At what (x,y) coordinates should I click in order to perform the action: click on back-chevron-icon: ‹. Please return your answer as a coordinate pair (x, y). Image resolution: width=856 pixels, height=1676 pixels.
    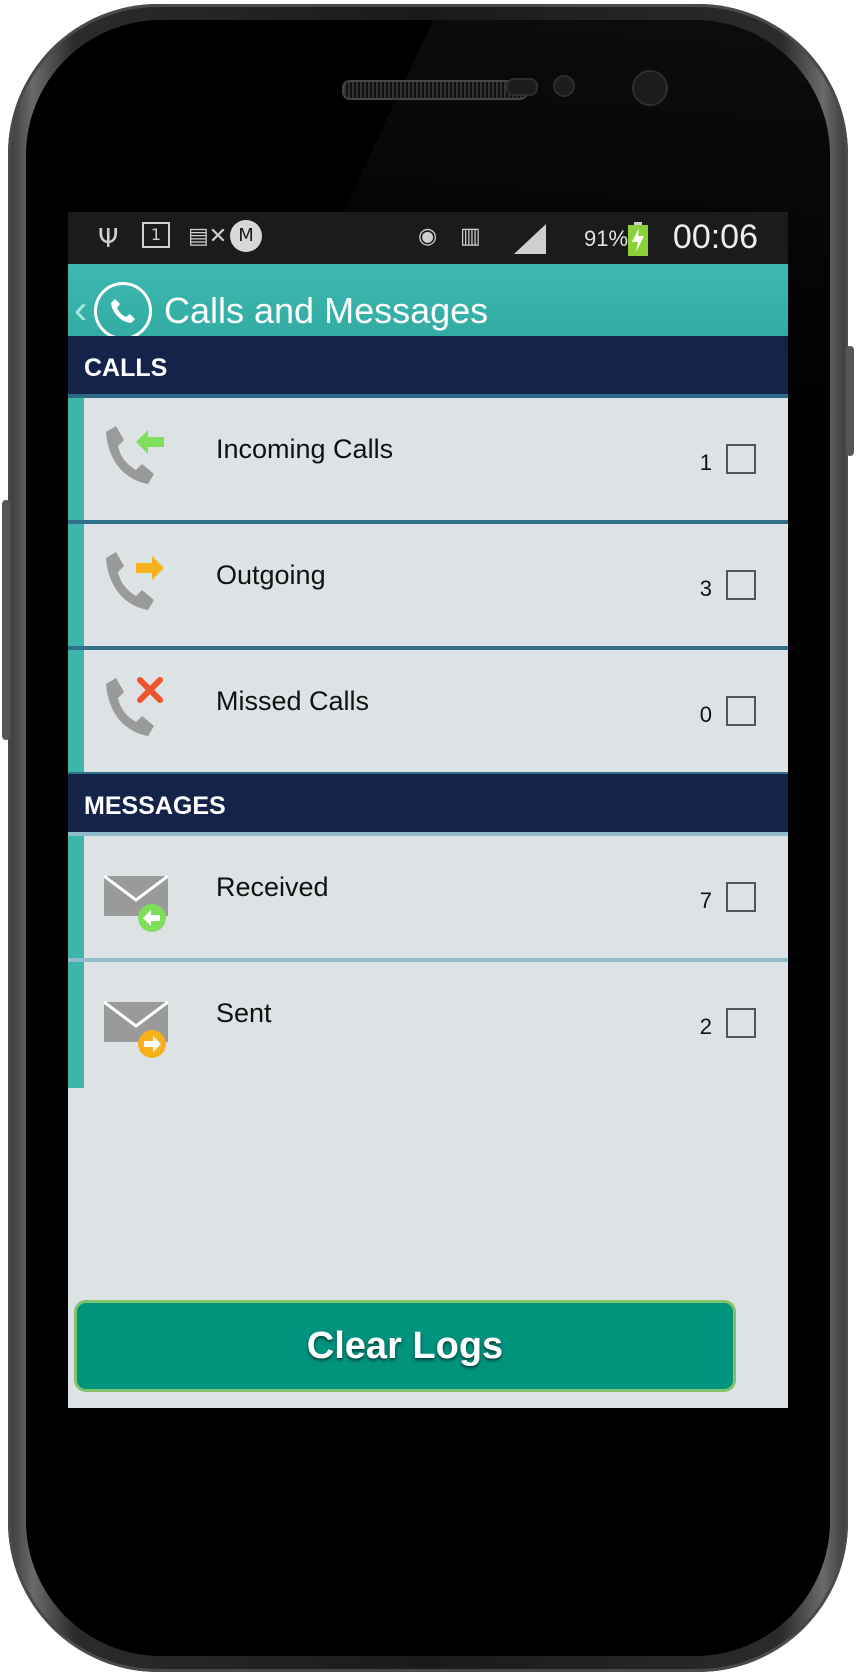
    Looking at the image, I should click on (80, 310).